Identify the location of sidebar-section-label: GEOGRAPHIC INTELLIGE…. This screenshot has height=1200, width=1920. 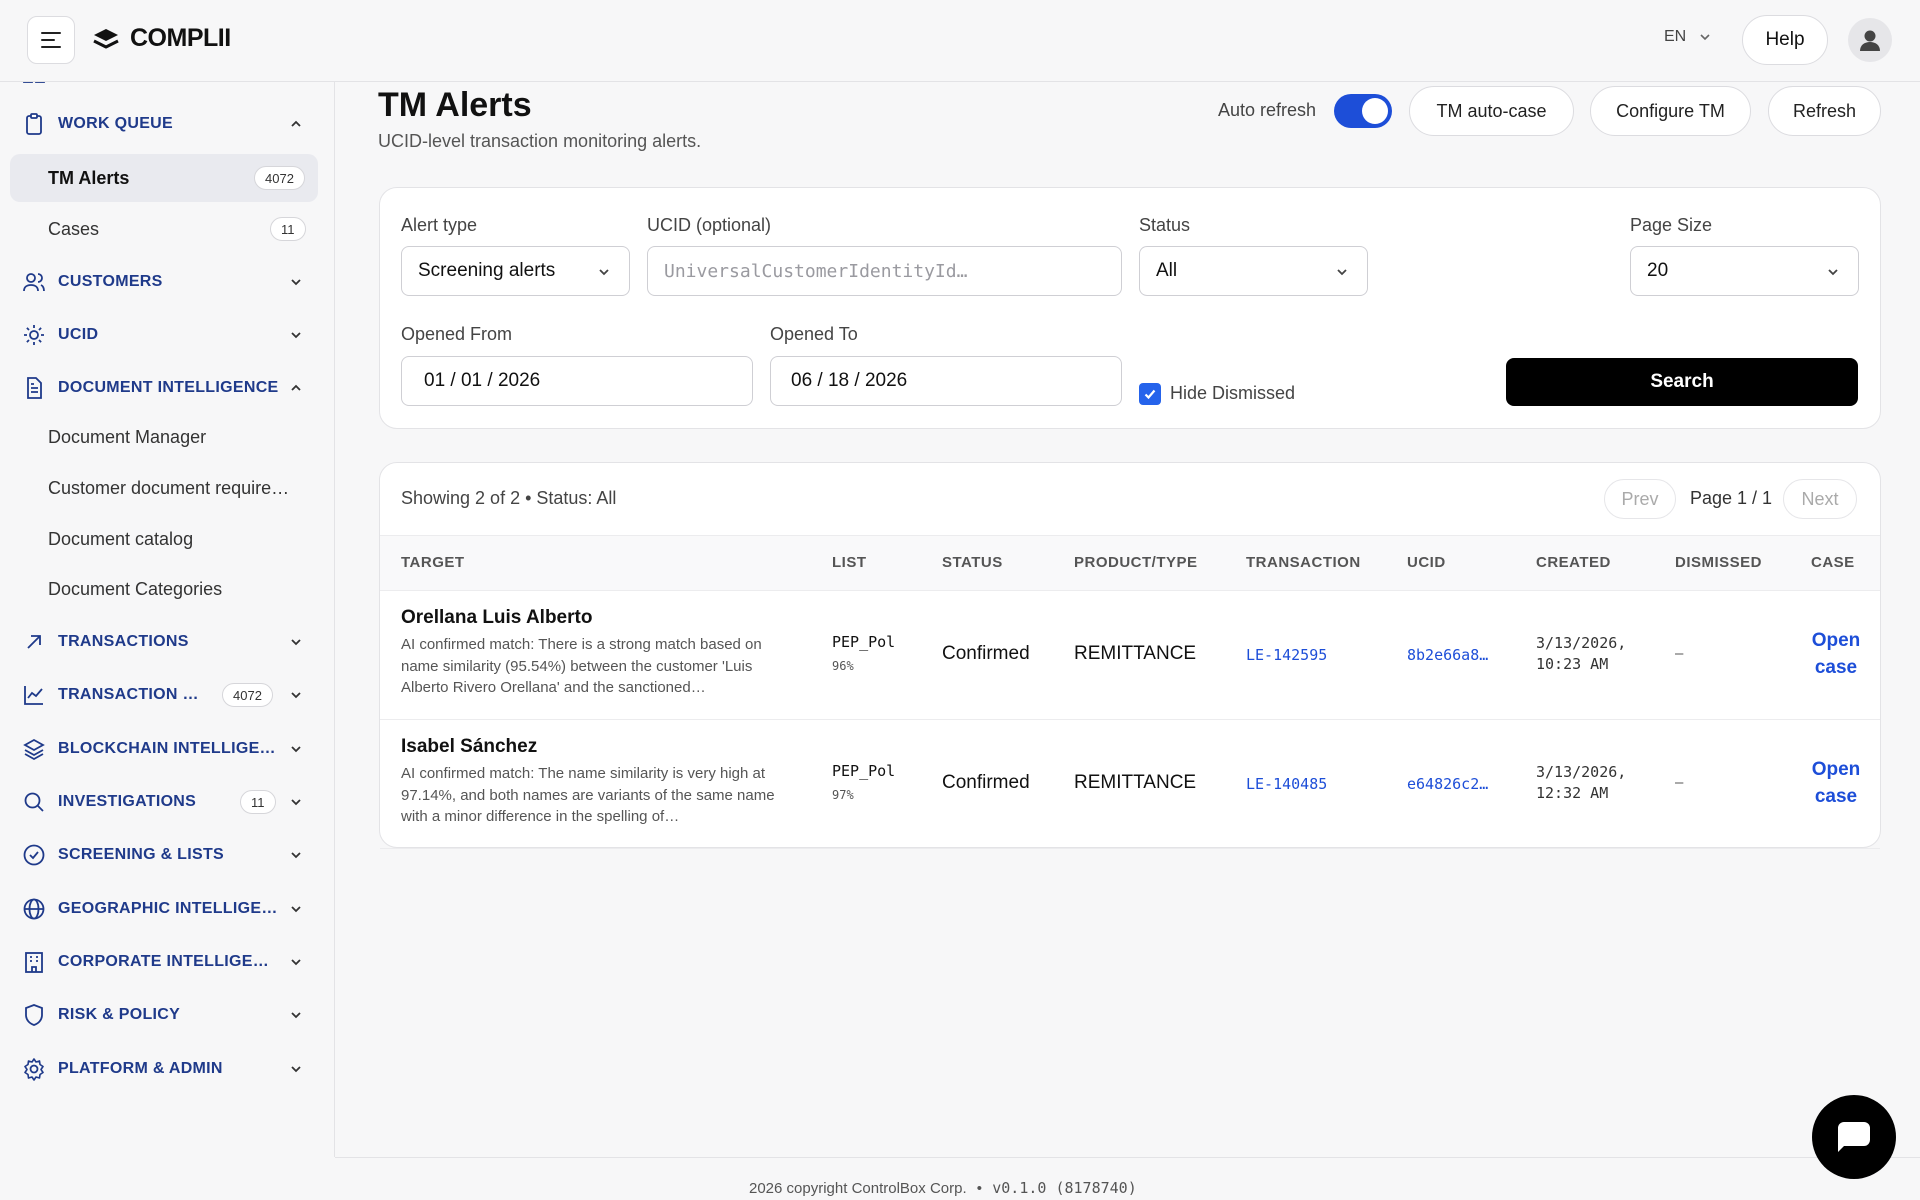
(168, 908).